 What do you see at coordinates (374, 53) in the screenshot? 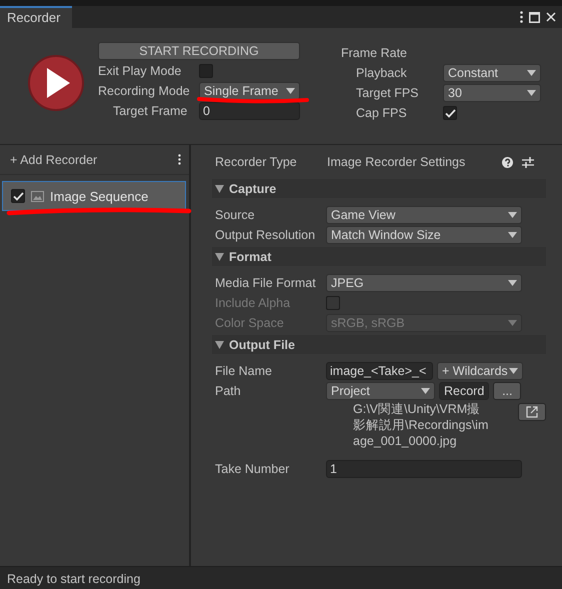
I see `section-title: Frame Rate` at bounding box center [374, 53].